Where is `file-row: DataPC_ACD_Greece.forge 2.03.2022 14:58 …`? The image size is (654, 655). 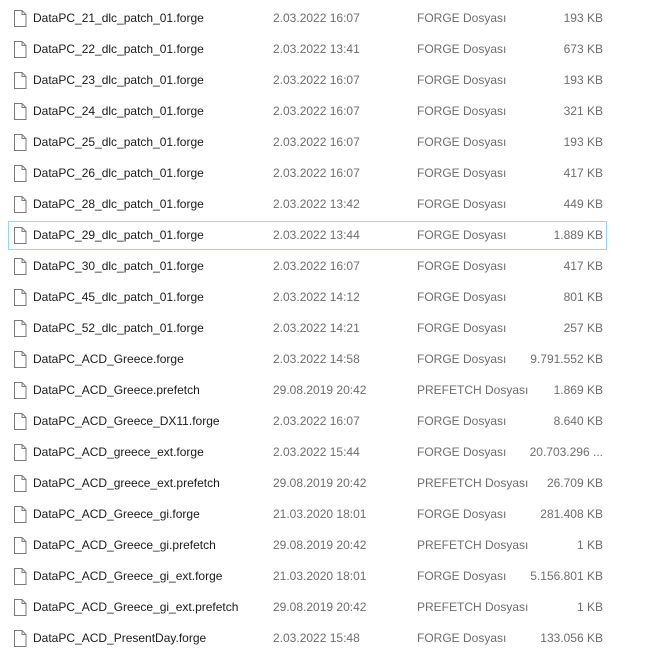 file-row: DataPC_ACD_Greece.forge 2.03.2022 14:58 … is located at coordinates (307, 359).